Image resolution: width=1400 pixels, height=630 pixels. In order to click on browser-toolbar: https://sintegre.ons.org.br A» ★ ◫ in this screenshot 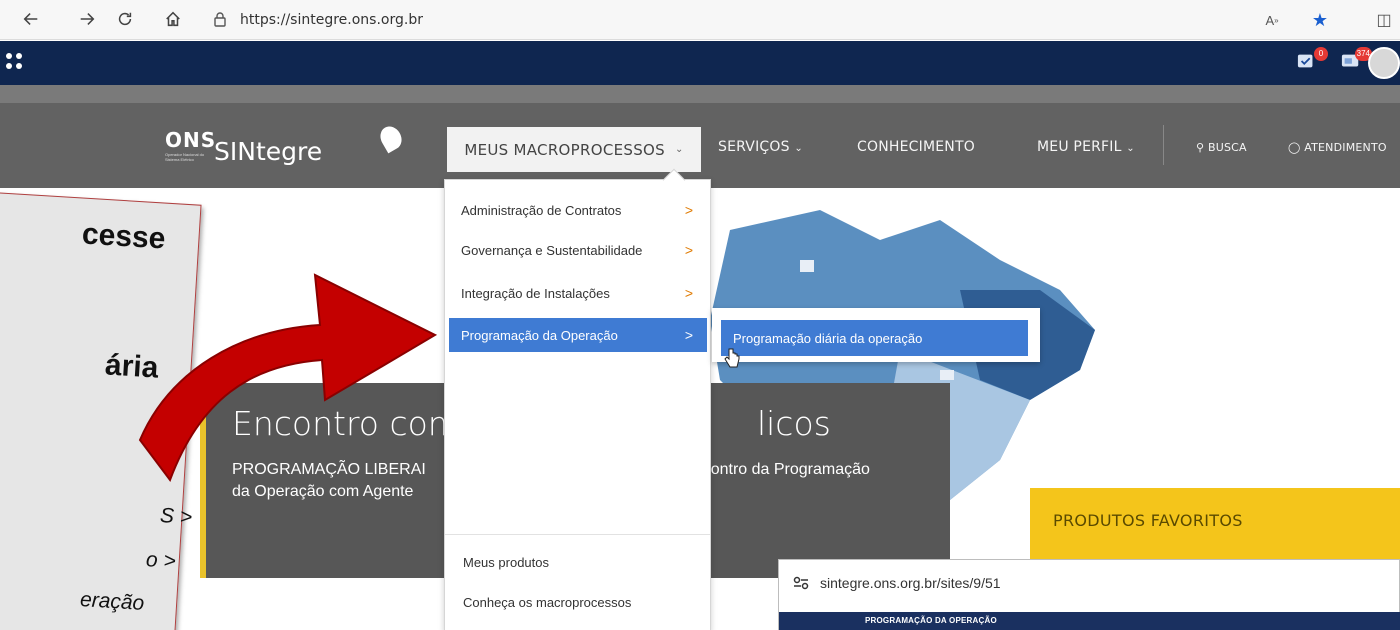, I will do `click(700, 20)`.